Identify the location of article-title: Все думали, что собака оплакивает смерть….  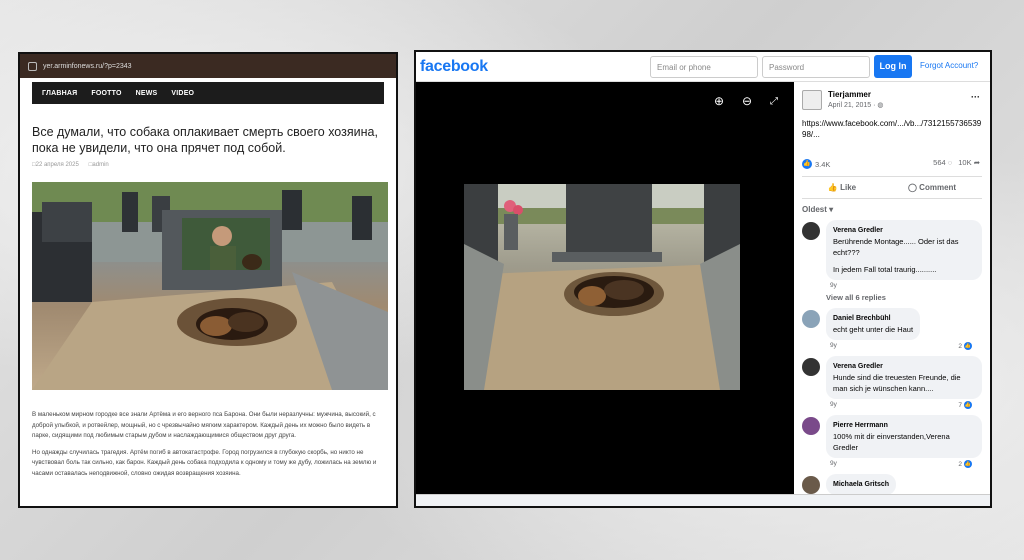
(205, 140).